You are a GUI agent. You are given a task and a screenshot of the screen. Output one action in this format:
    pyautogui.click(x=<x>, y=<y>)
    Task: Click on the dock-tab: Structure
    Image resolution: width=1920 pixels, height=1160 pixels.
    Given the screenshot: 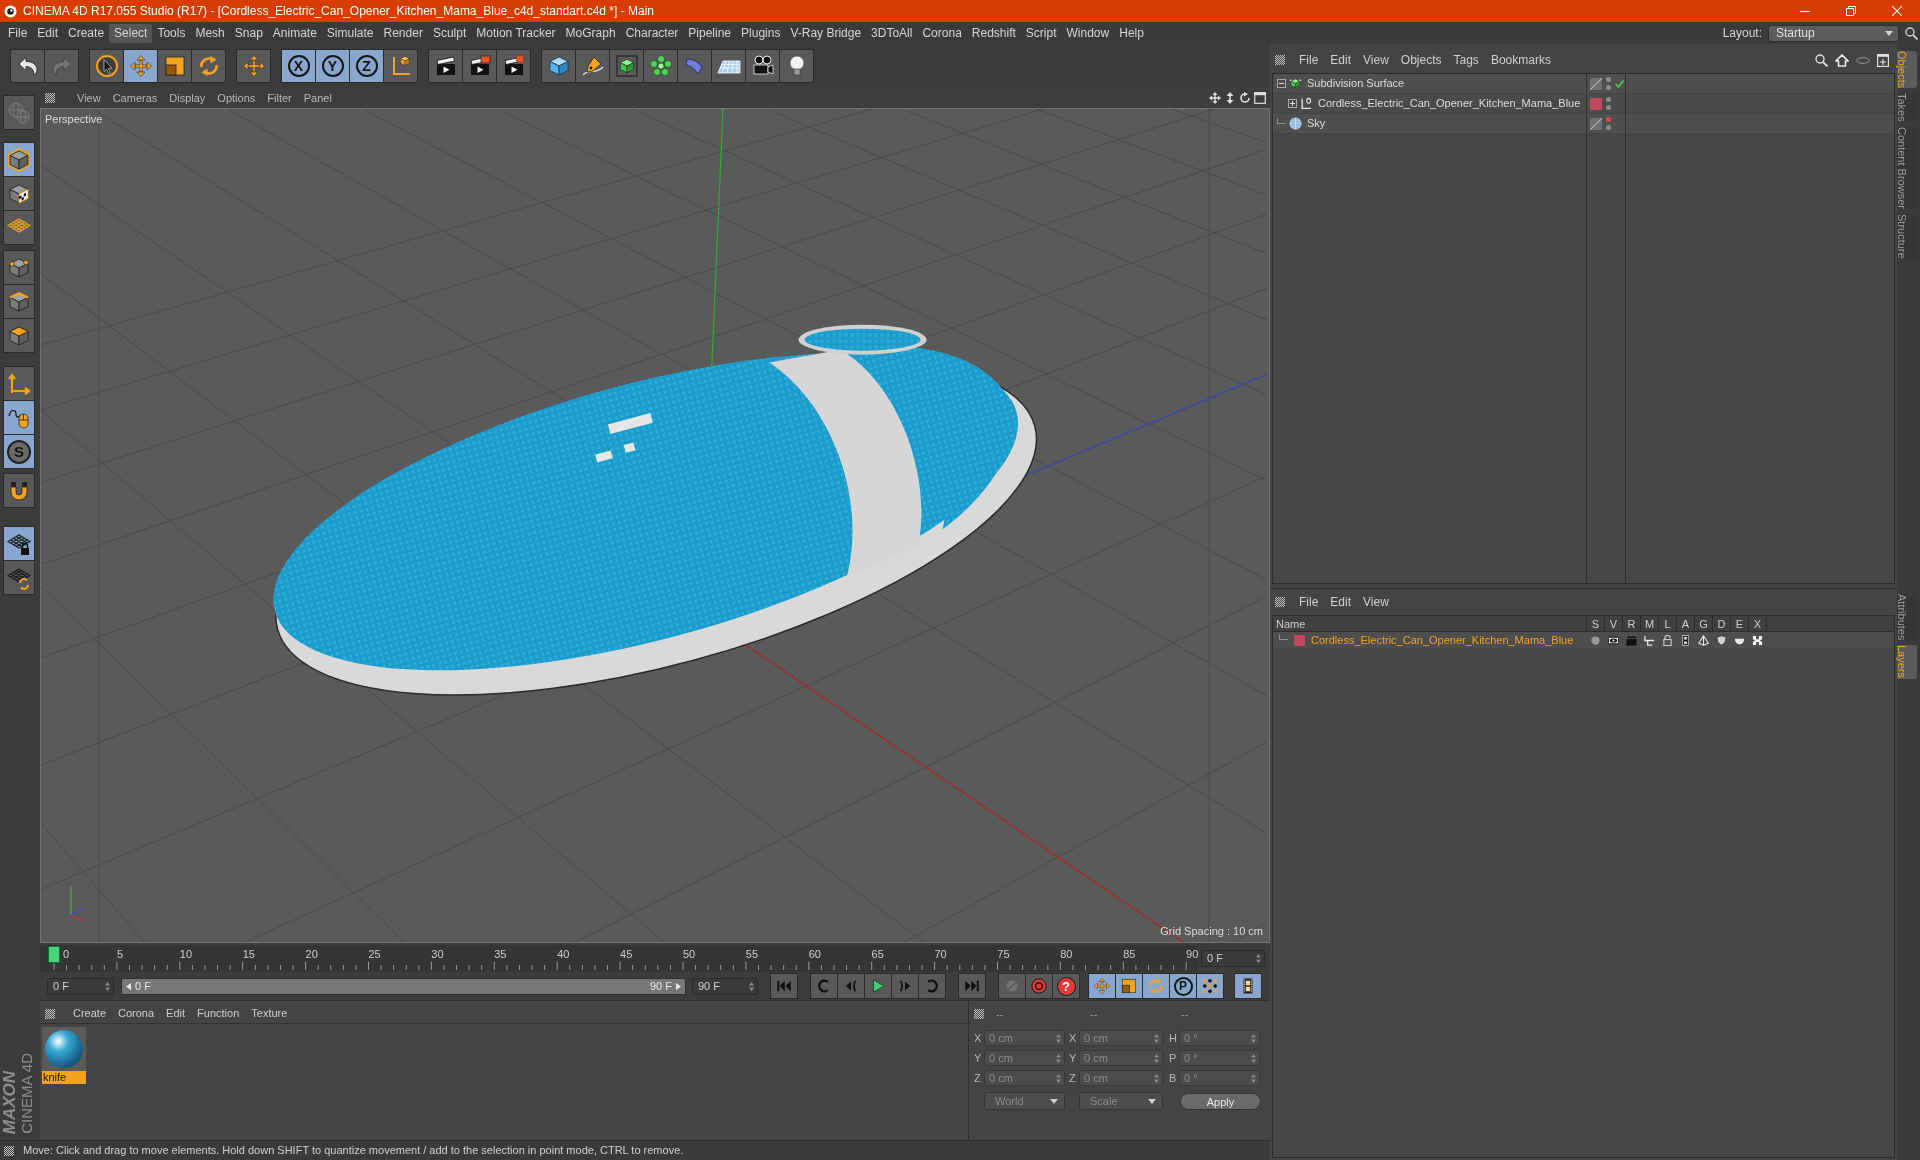 What is the action you would take?
    pyautogui.click(x=1907, y=236)
    